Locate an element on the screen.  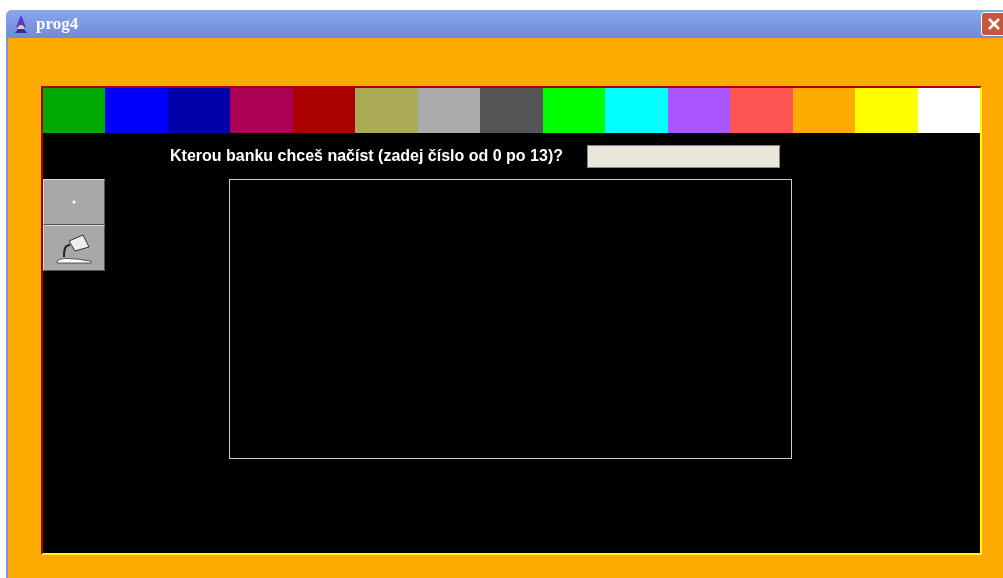
close-button is located at coordinates (992, 24).